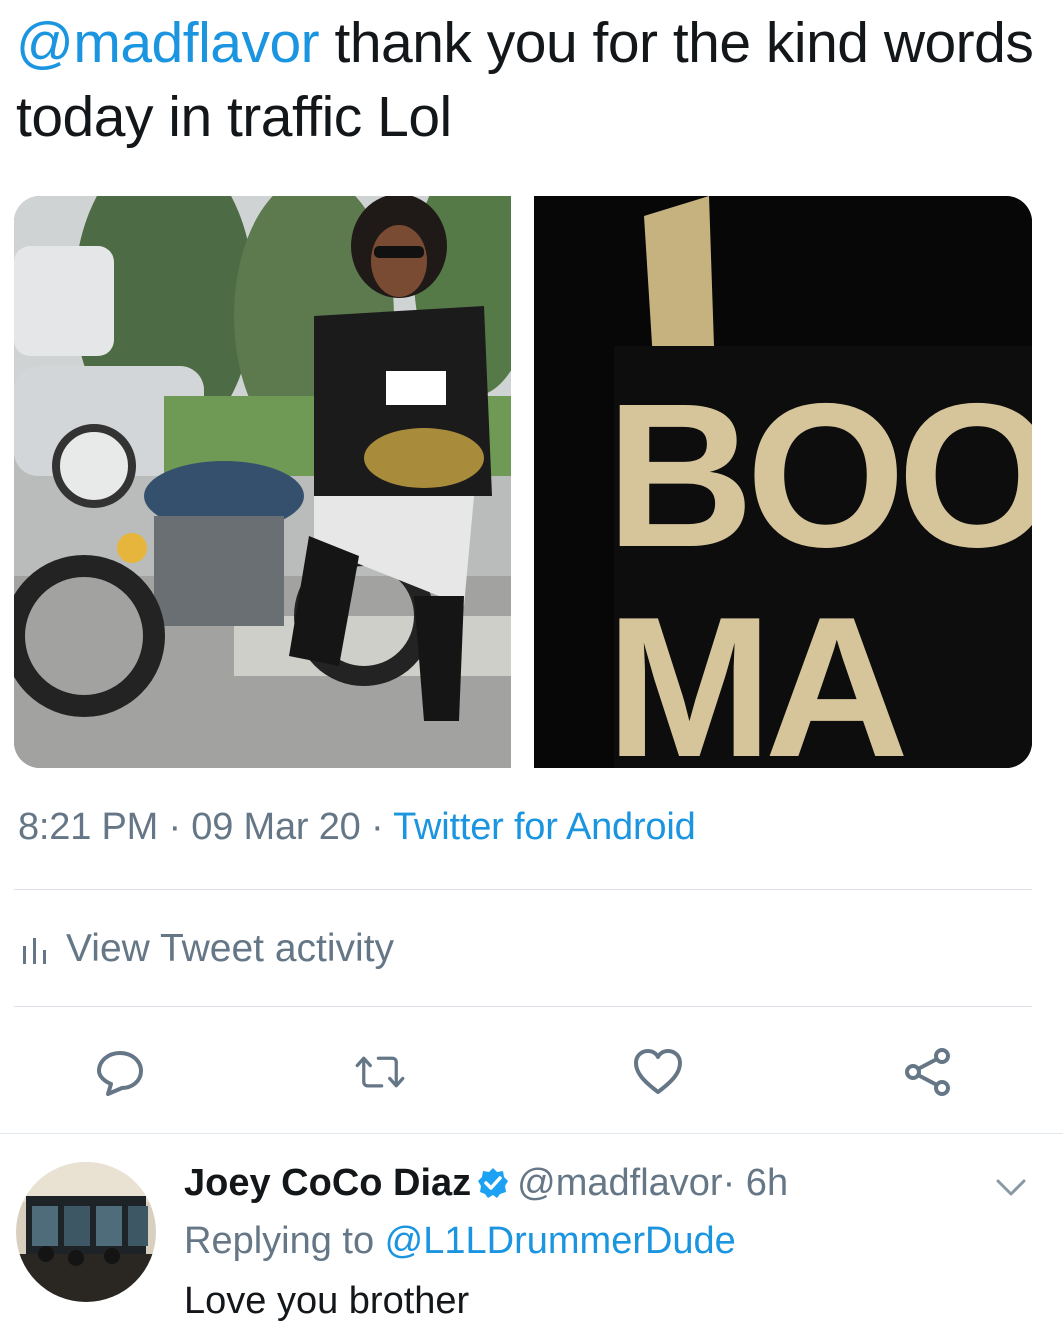  Describe the element at coordinates (327, 1301) in the screenshot. I see `reply-text: Love you brother` at that location.